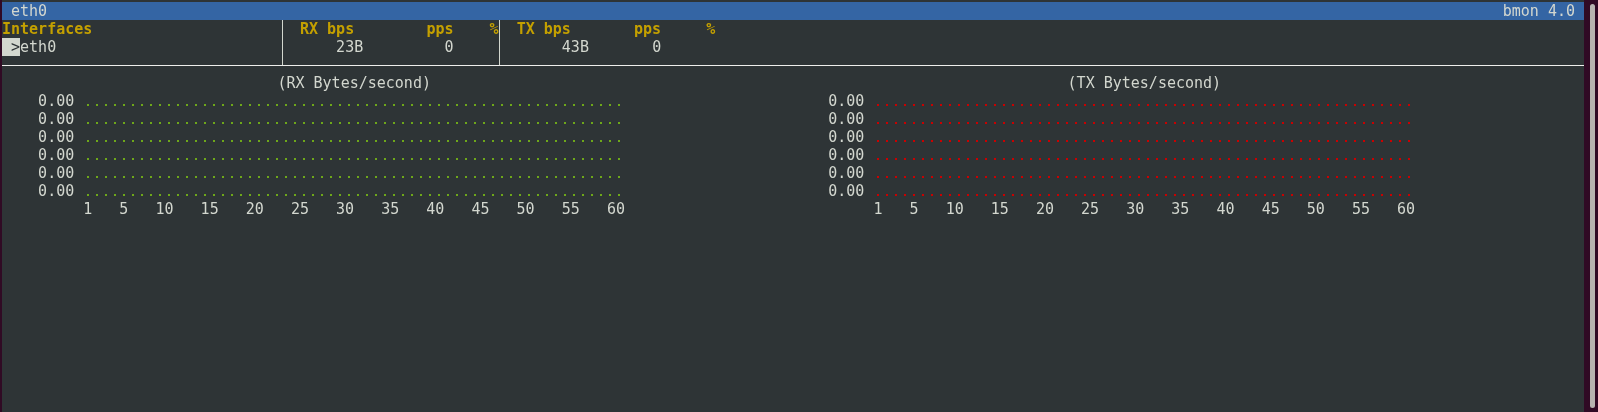  What do you see at coordinates (11, 47) in the screenshot?
I see `row-cursor: >` at bounding box center [11, 47].